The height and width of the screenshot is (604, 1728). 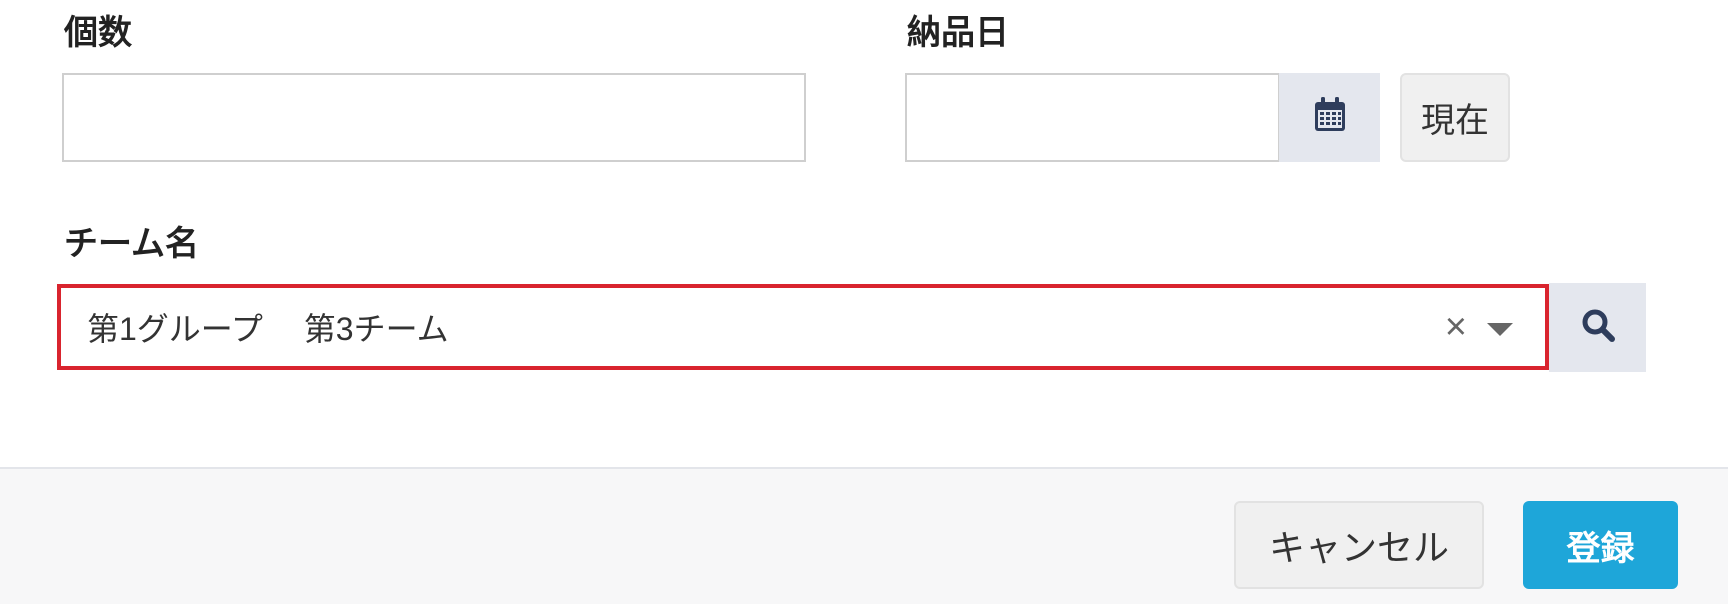 What do you see at coordinates (268, 329) in the screenshot?
I see `team-name-value: 第1グループ 第3チーム` at bounding box center [268, 329].